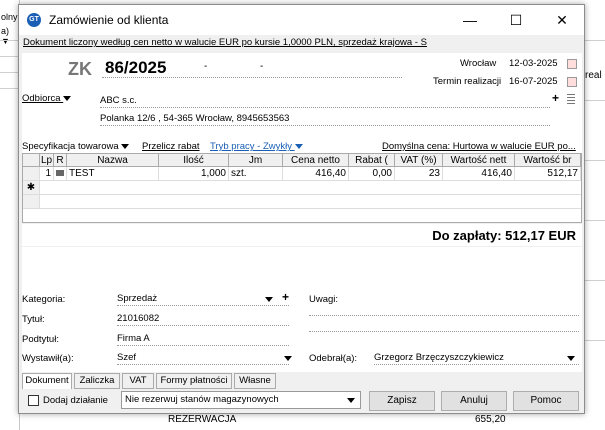  What do you see at coordinates (137, 298) in the screenshot?
I see `category-select: Sprzedaż` at bounding box center [137, 298].